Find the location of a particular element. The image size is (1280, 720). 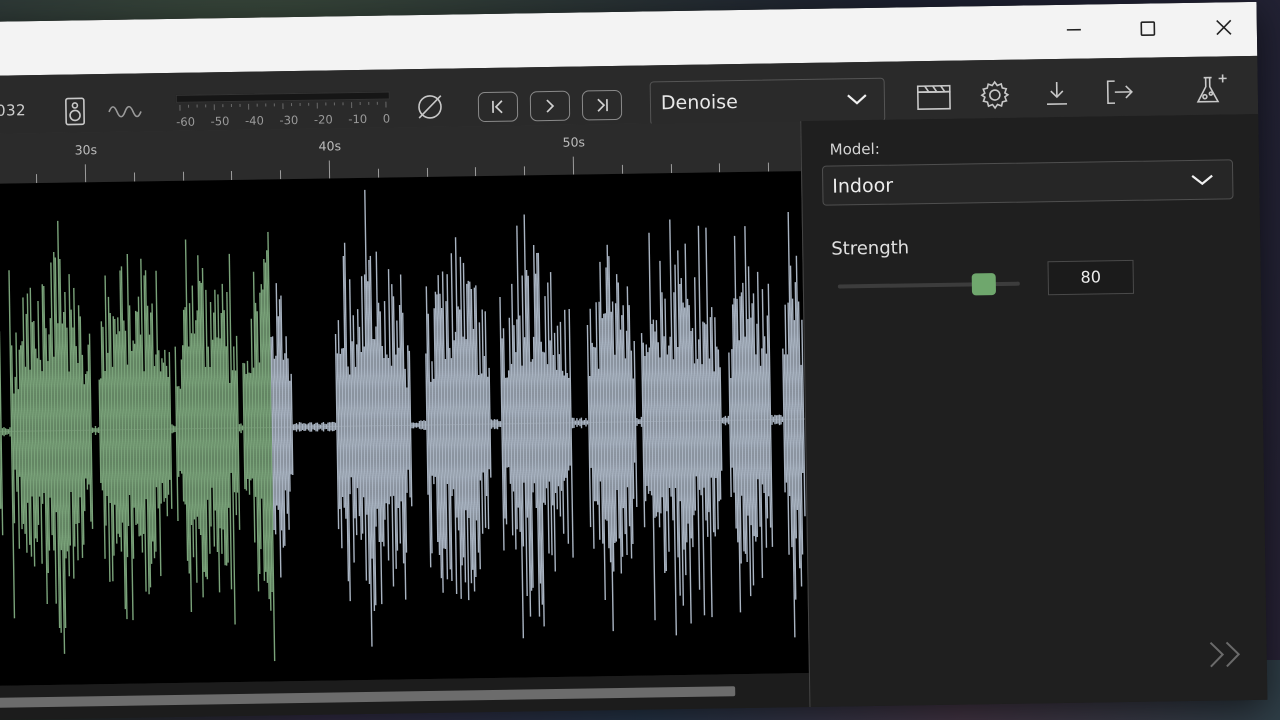

meter-scale-label: -50 is located at coordinates (220, 121).